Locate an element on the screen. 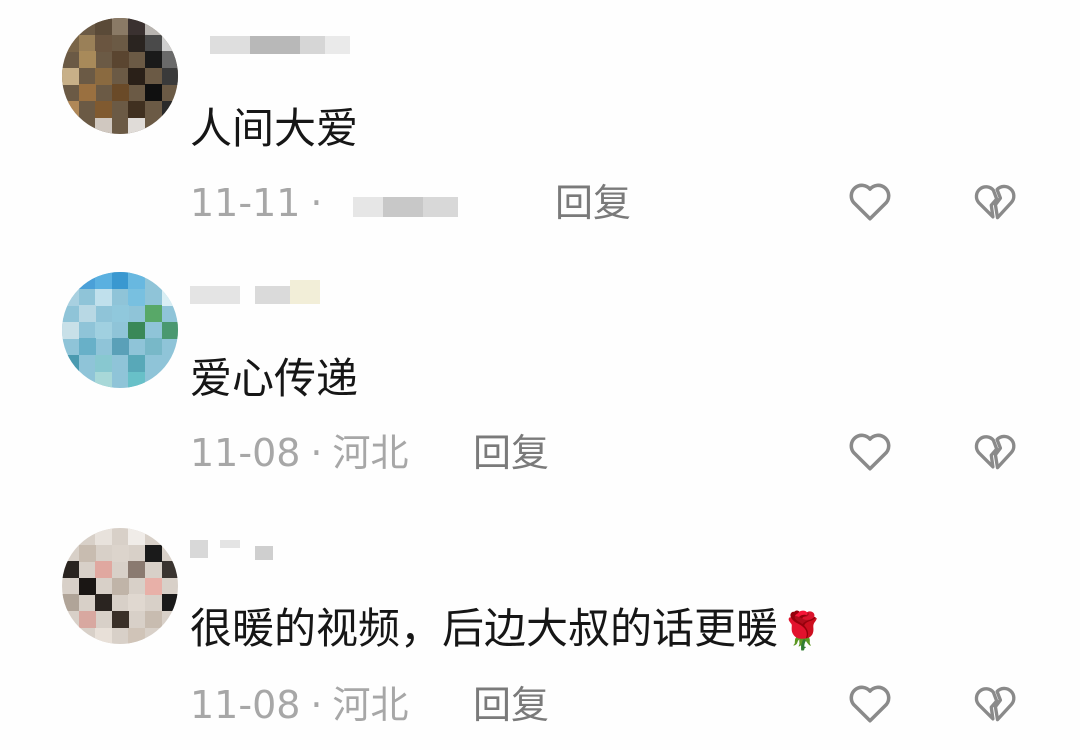 The width and height of the screenshot is (1080, 750). comment-text: 人间大爱 is located at coordinates (274, 128).